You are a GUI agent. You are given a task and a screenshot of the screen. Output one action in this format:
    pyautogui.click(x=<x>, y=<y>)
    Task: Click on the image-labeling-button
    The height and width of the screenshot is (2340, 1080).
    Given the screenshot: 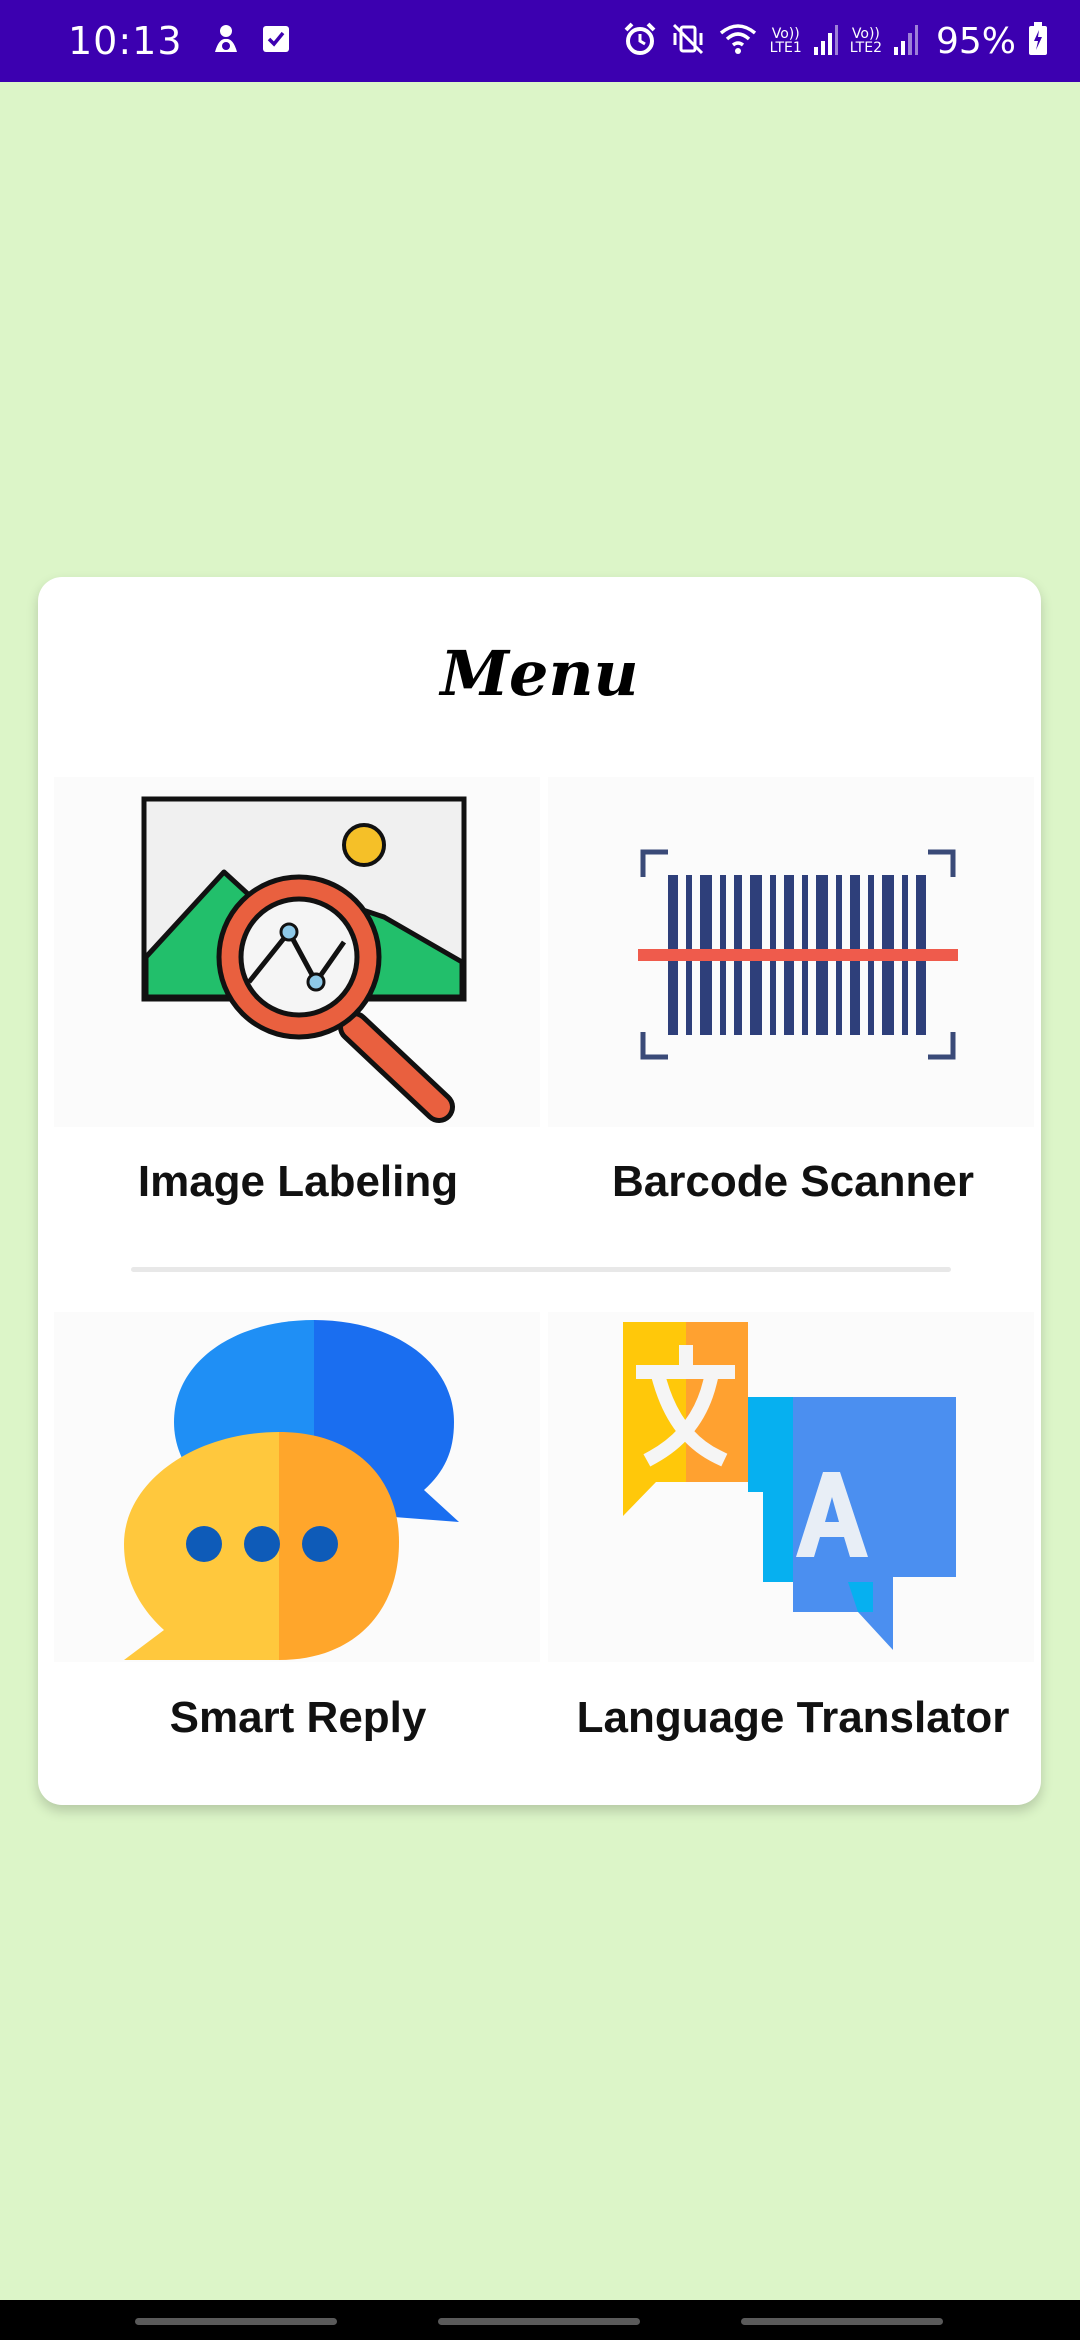 What is the action you would take?
    pyautogui.click(x=297, y=952)
    